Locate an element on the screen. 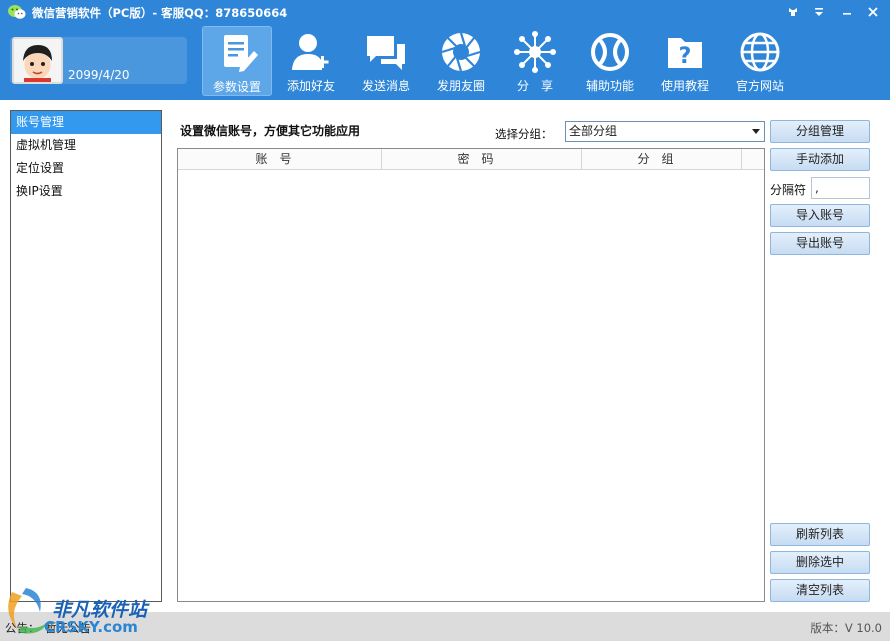  import-accounts-button: 导入账号 is located at coordinates (820, 215).